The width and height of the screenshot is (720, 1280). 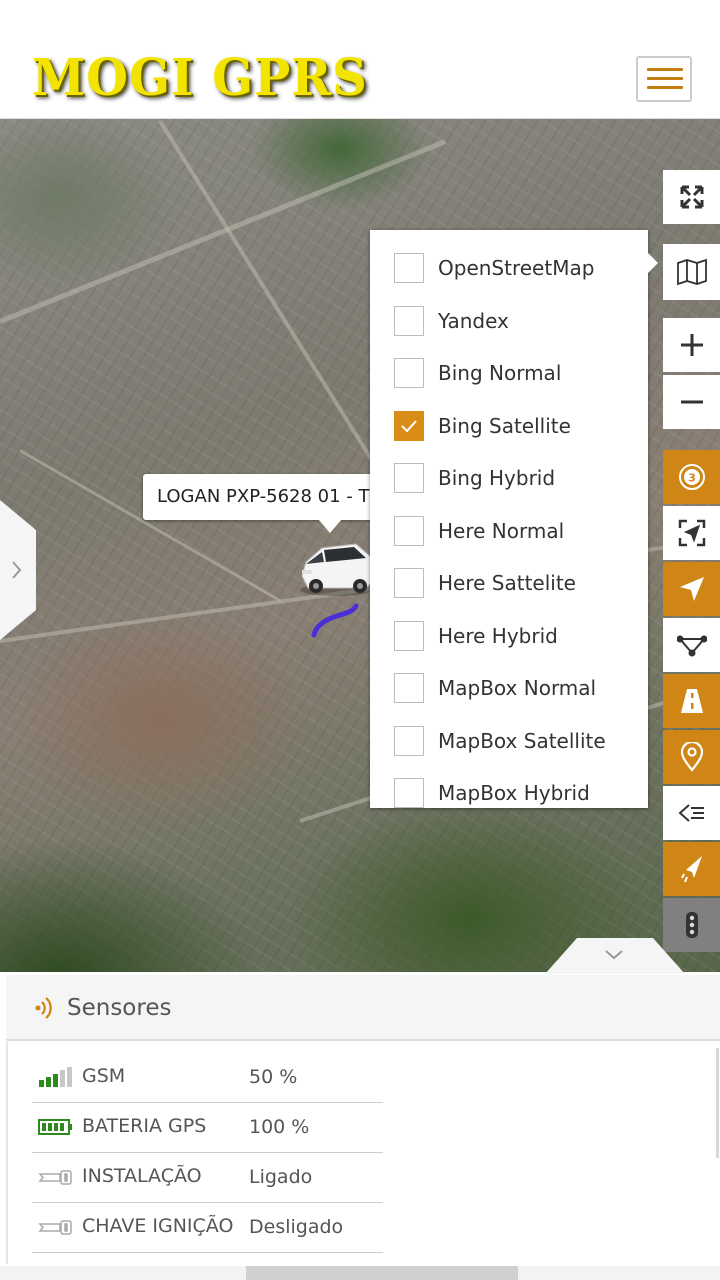 What do you see at coordinates (717, 1103) in the screenshot?
I see `vertical-scrollbar` at bounding box center [717, 1103].